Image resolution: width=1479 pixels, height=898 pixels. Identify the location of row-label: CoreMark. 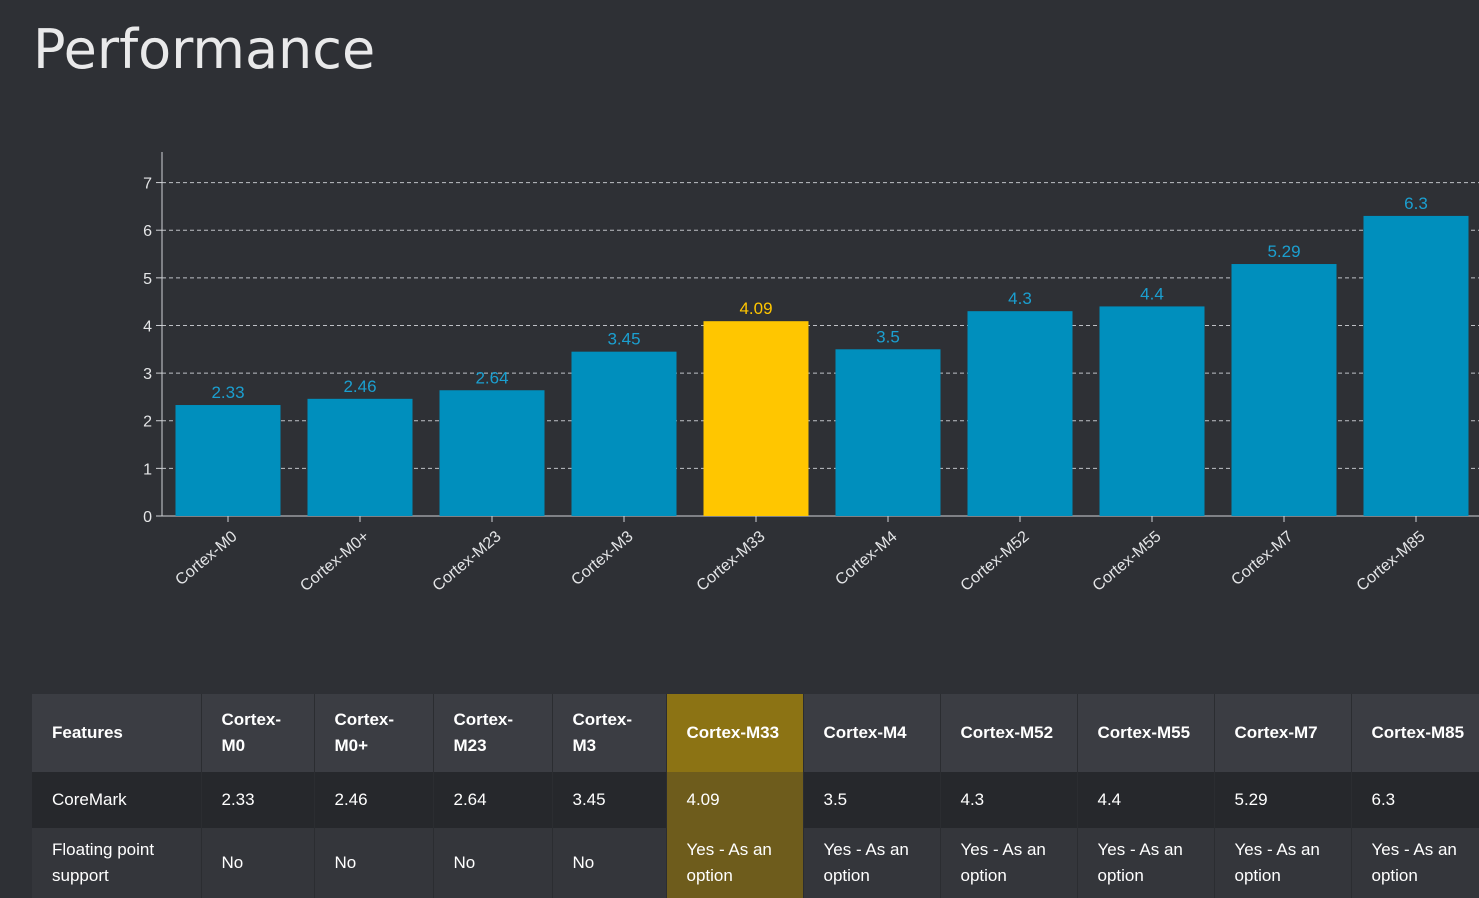
(117, 800).